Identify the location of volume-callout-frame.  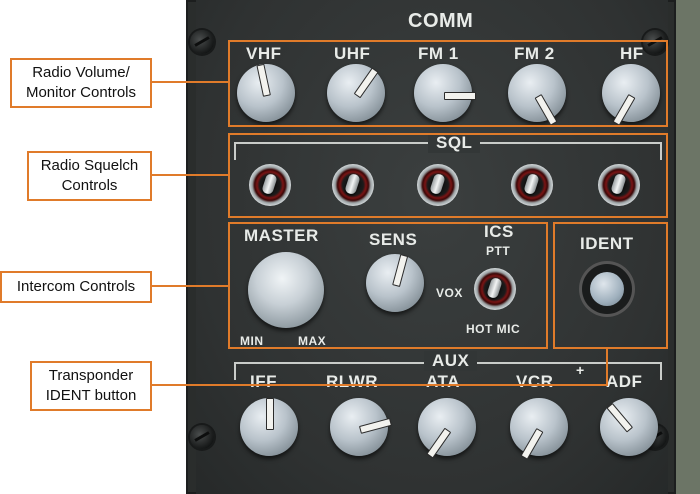
(448, 83).